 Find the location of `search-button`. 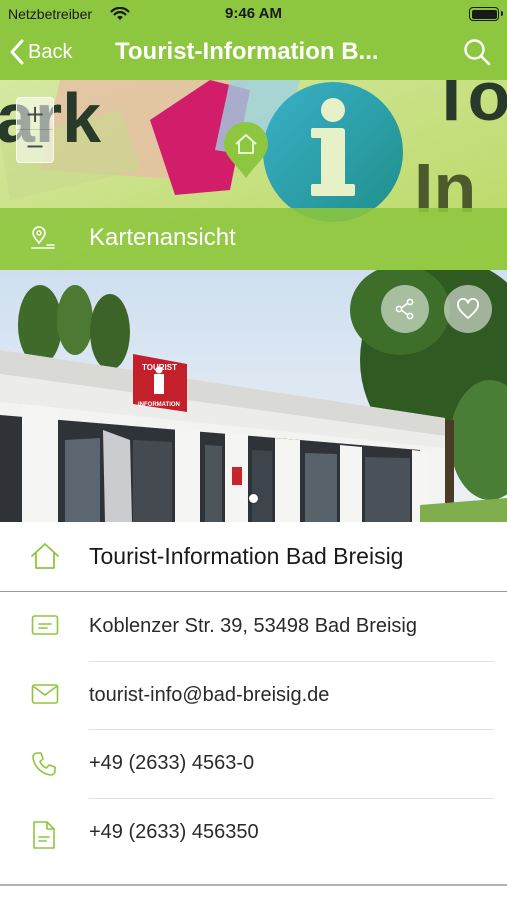

search-button is located at coordinates (477, 54).